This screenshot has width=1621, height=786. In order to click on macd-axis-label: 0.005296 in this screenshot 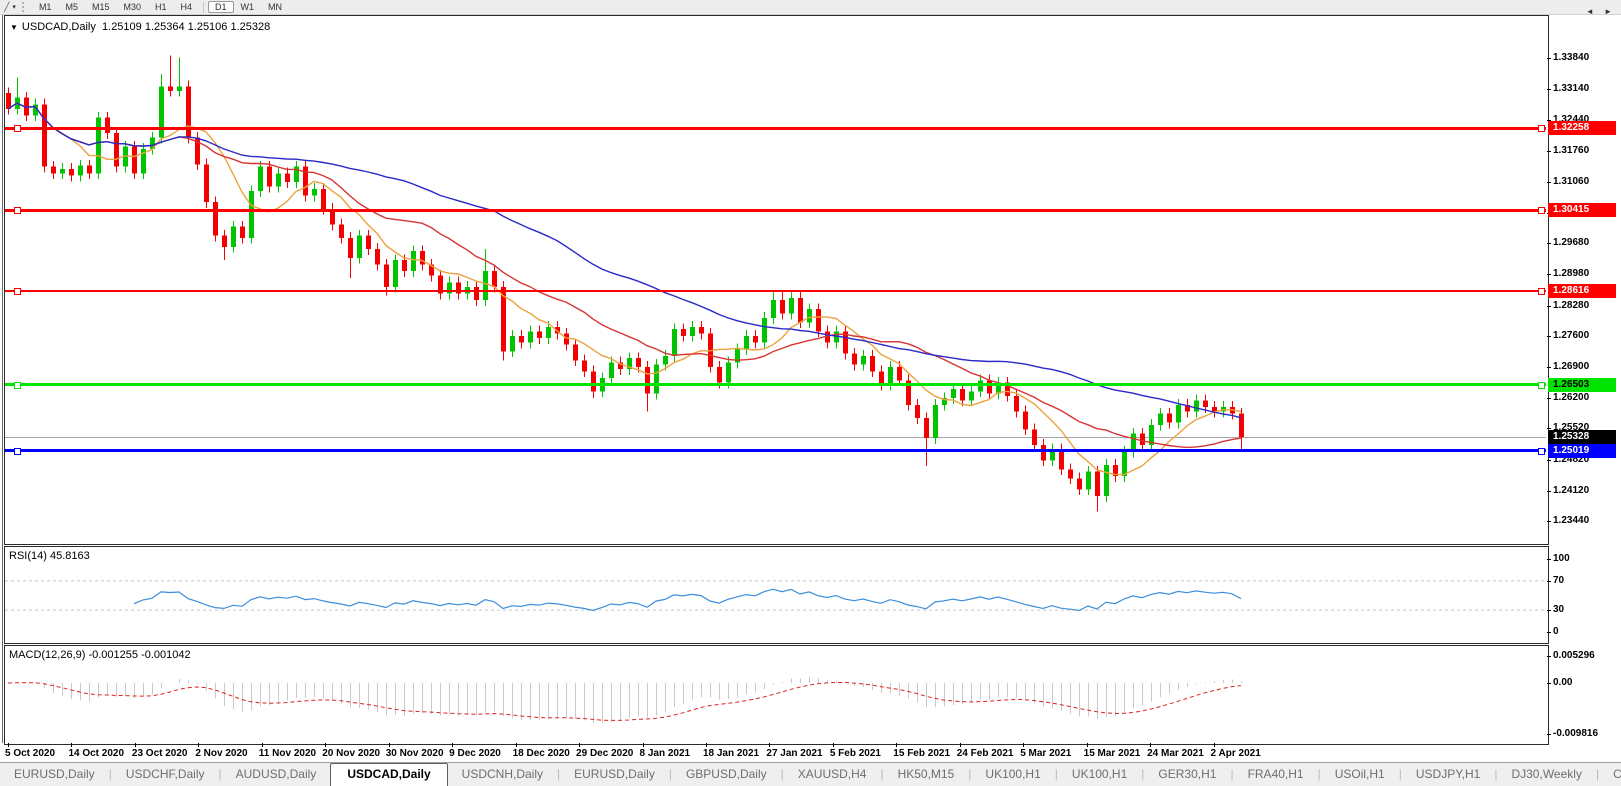, I will do `click(1574, 655)`.